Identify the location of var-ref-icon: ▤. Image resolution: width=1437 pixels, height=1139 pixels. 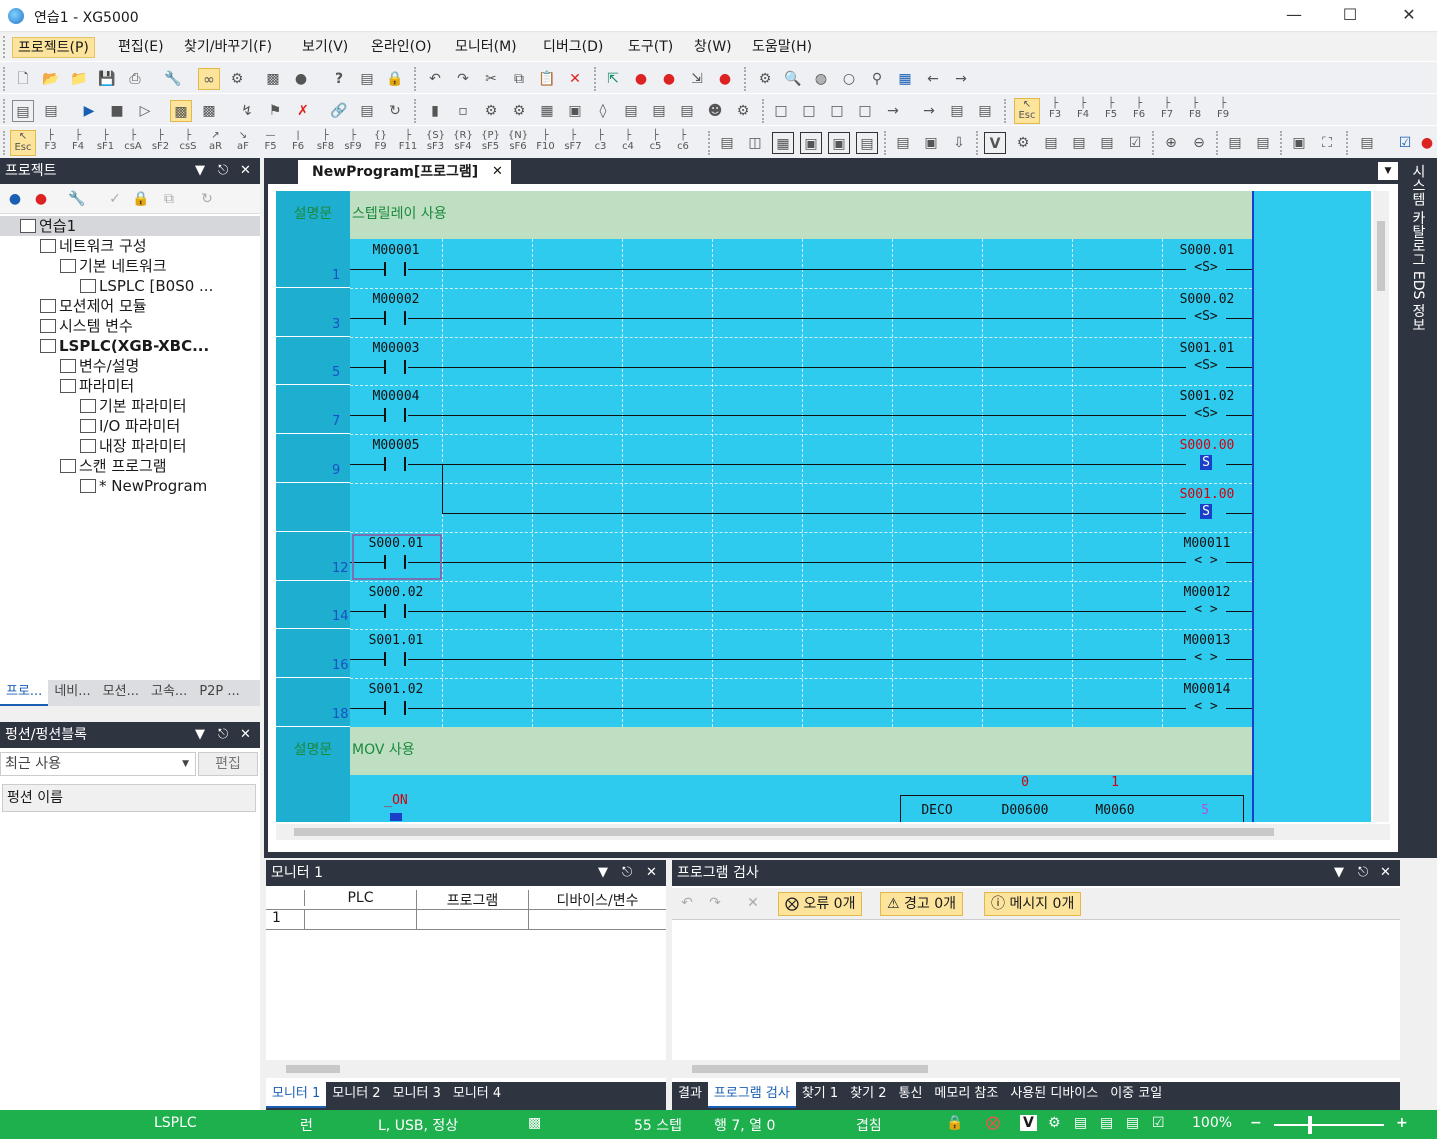
(1107, 143).